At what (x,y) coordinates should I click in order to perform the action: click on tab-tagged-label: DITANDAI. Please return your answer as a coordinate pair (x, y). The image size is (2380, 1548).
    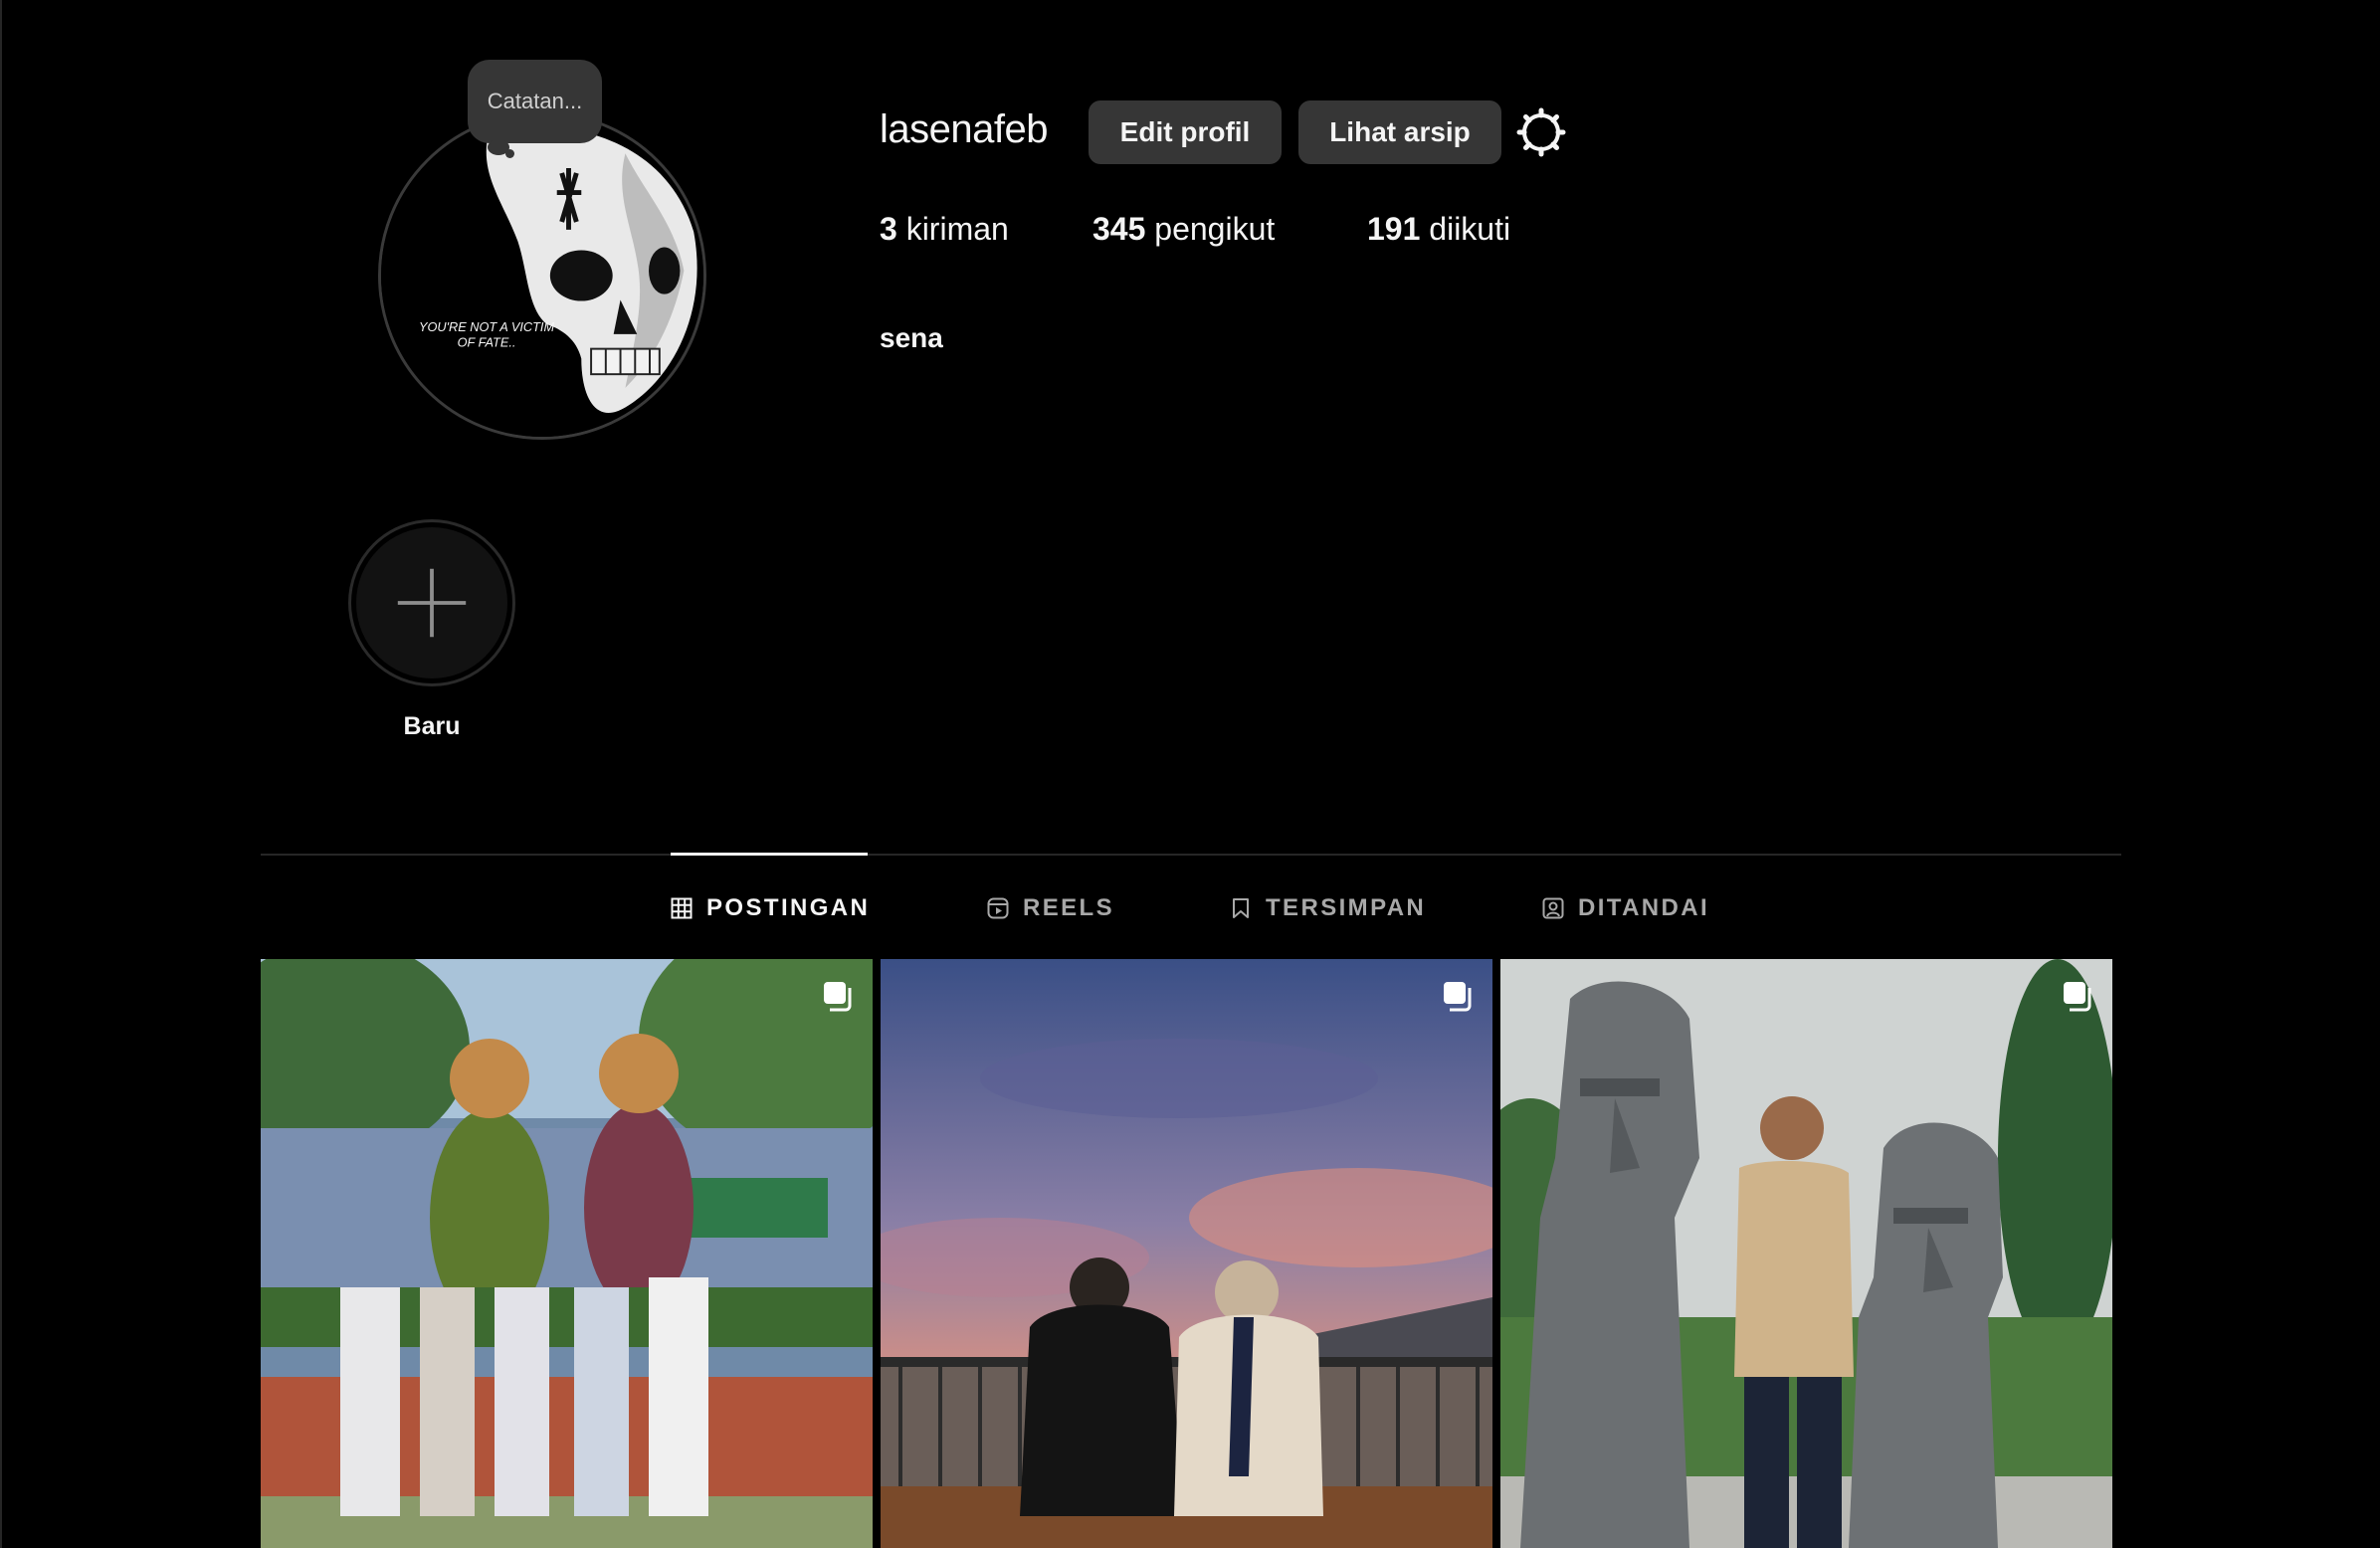
    Looking at the image, I should click on (1644, 907).